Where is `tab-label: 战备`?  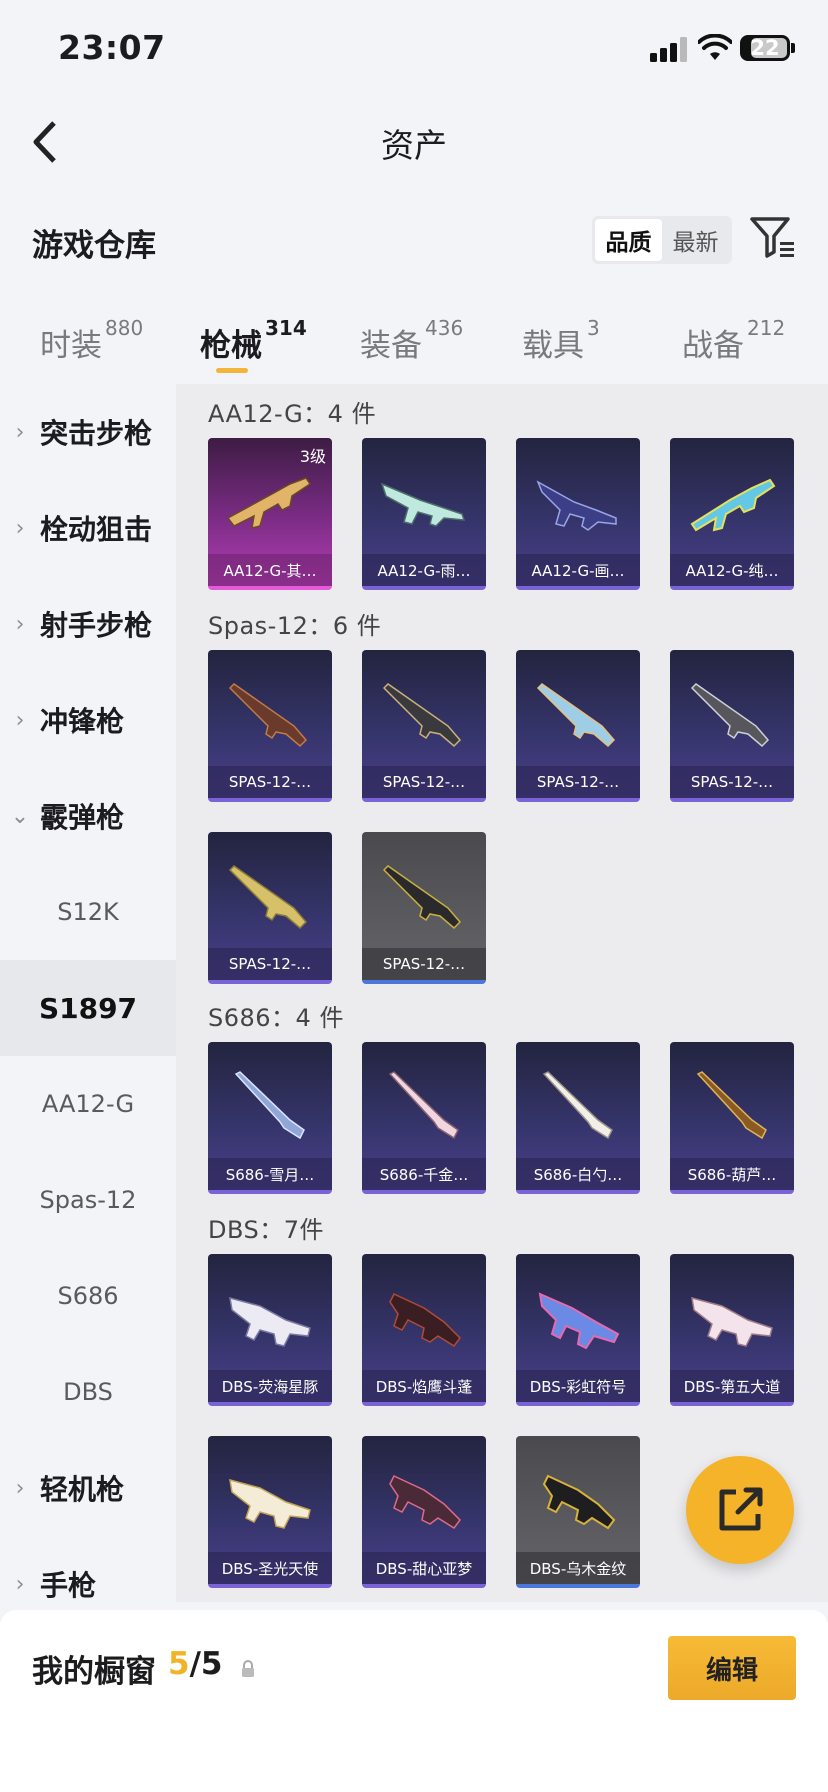 tab-label: 战备 is located at coordinates (713, 346).